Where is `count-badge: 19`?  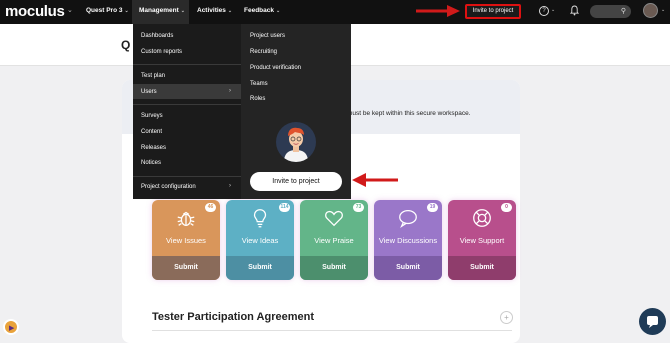
count-badge: 19 is located at coordinates (432, 207).